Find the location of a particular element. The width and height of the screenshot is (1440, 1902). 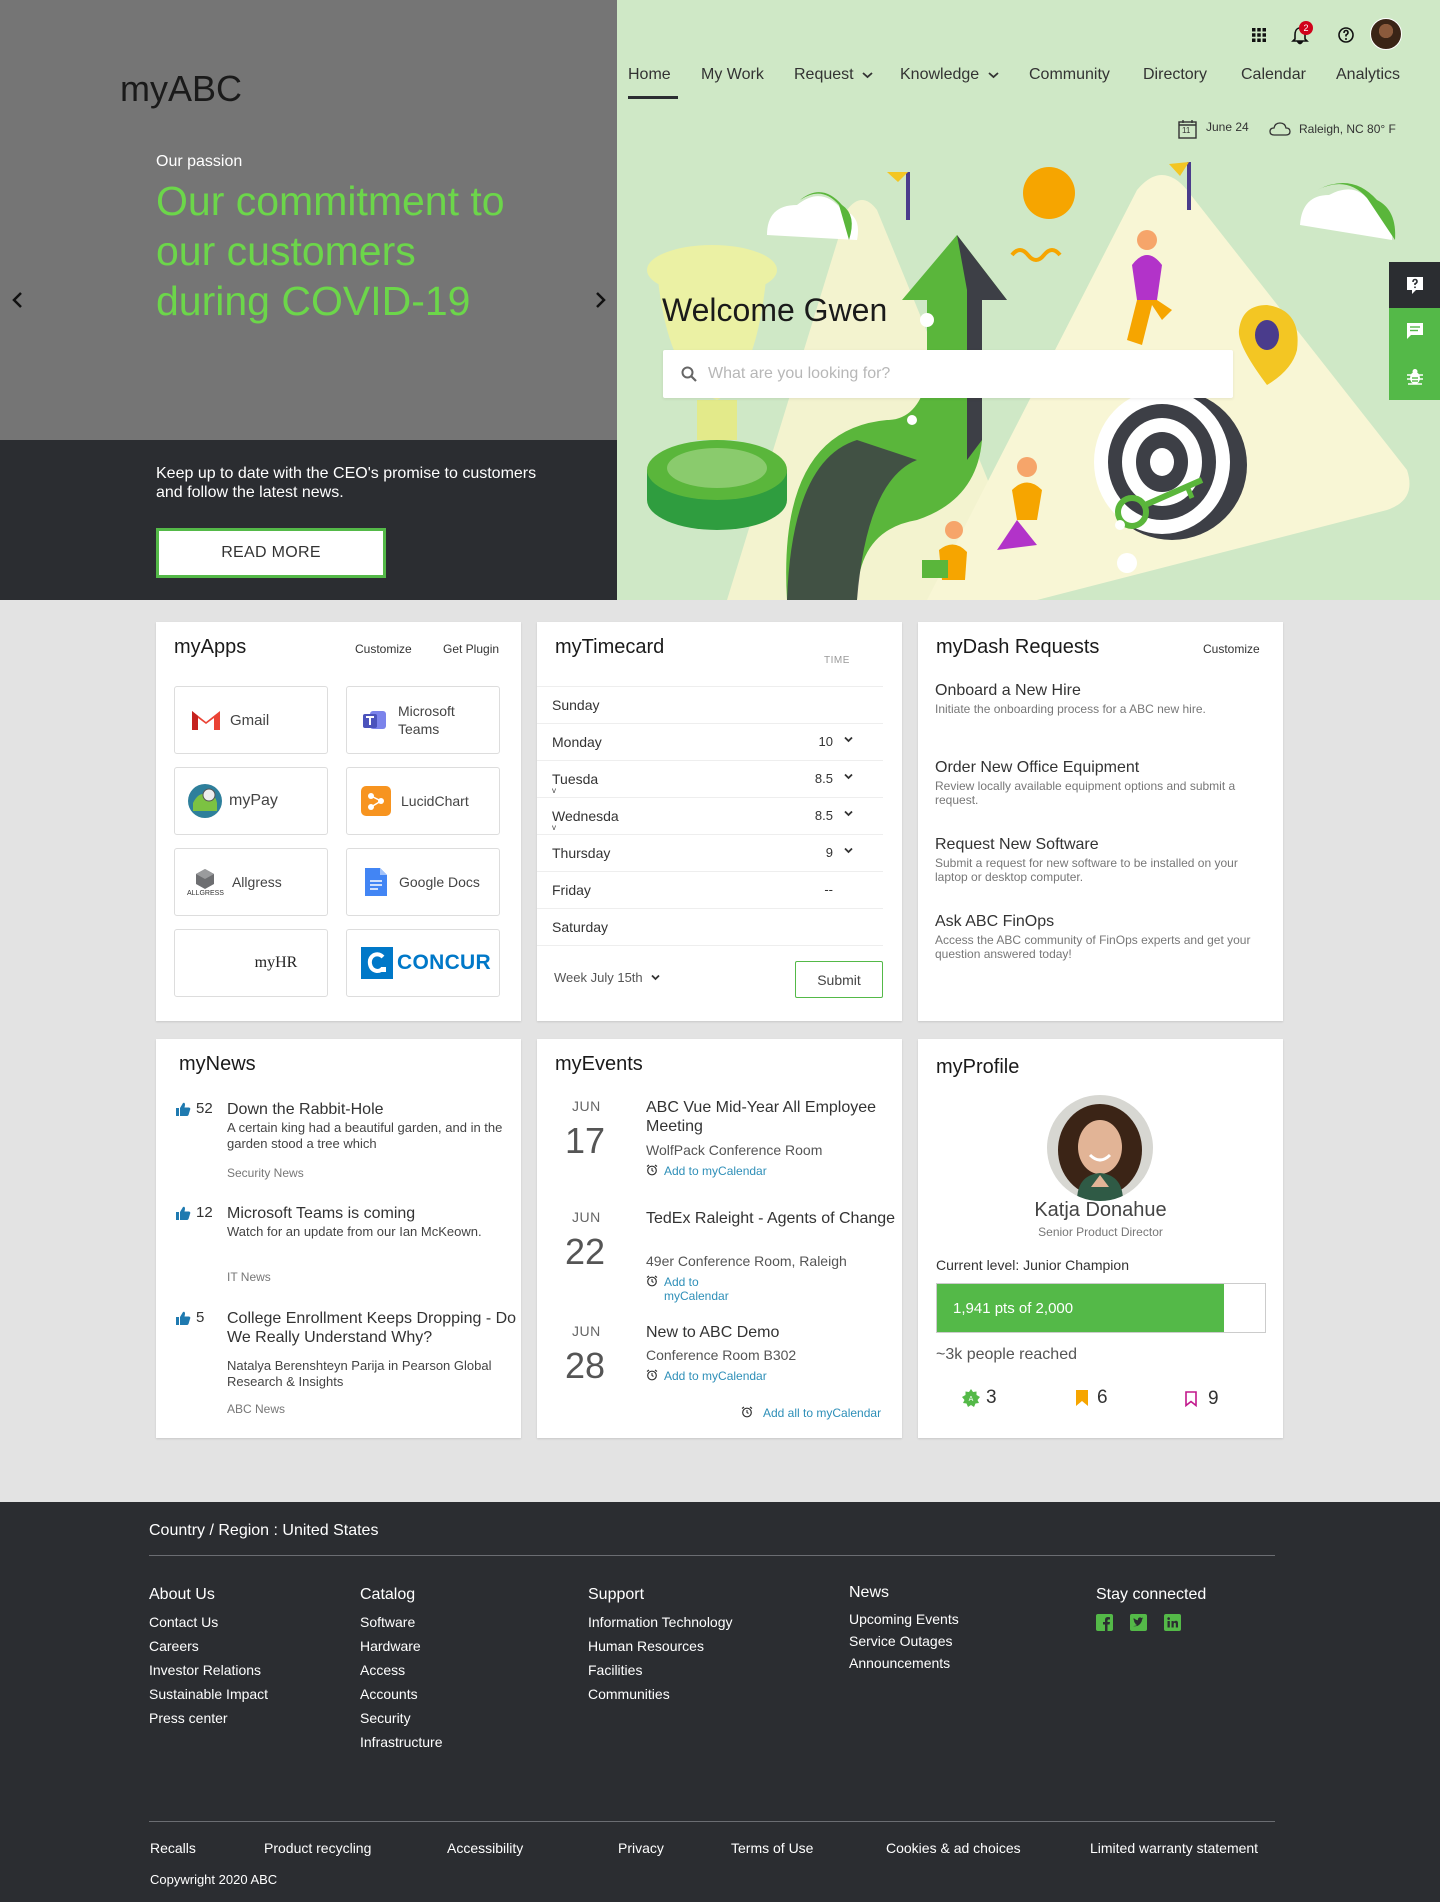

carousel-prev-icon is located at coordinates (18, 300).